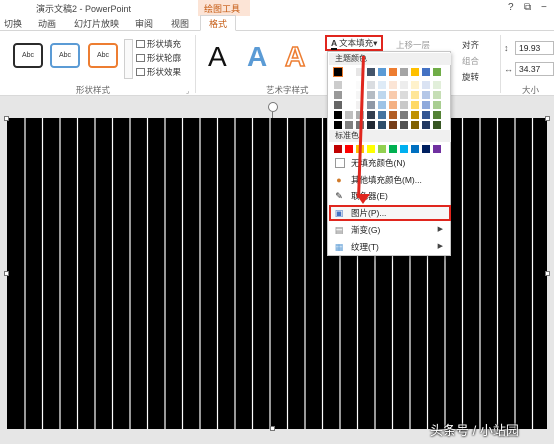  I want to click on resize-handle-right, so click(547, 273).